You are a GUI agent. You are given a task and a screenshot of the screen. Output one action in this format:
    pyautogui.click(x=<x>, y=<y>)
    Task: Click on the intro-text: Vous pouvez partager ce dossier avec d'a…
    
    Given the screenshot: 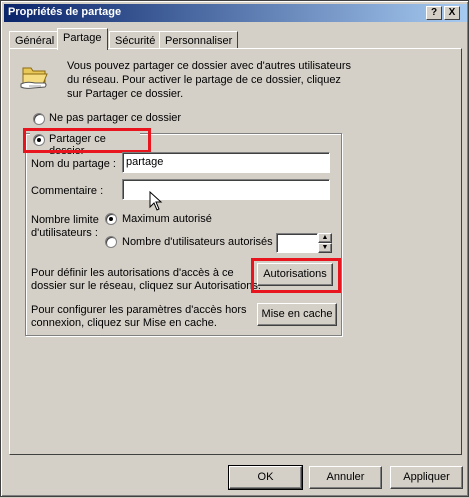 What is the action you would take?
    pyautogui.click(x=209, y=80)
    